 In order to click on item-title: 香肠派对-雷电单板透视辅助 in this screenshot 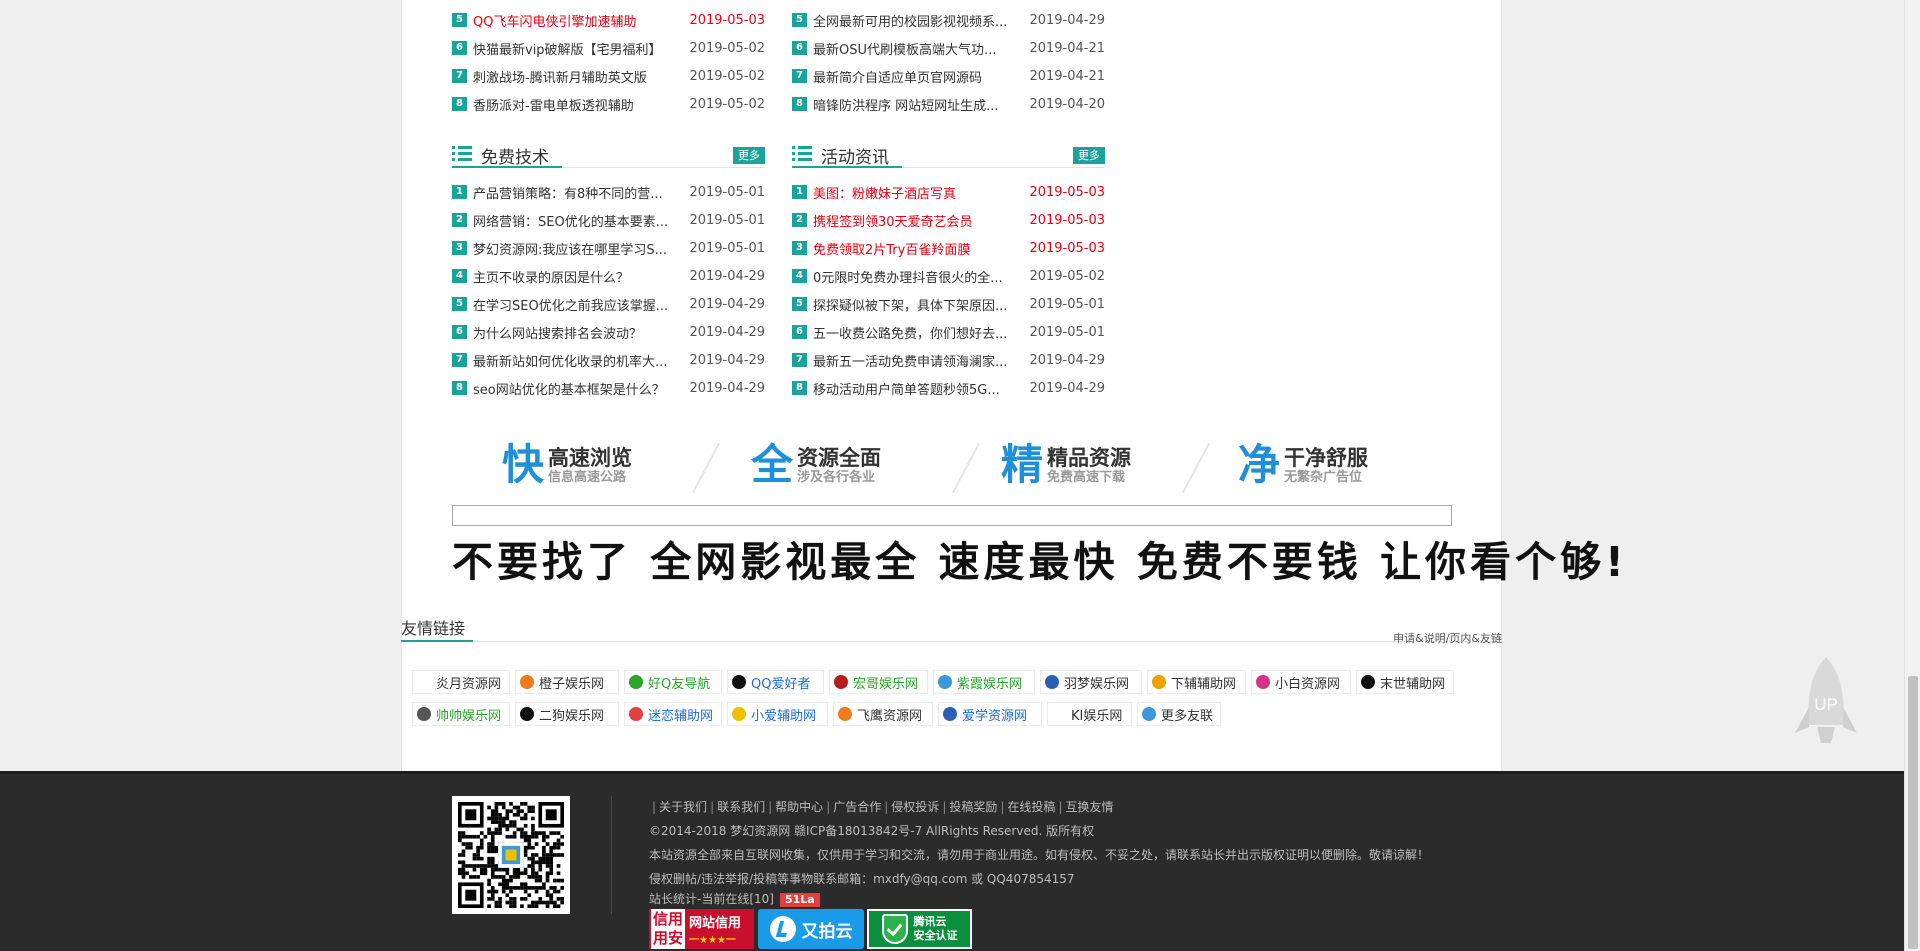, I will do `click(578, 104)`.